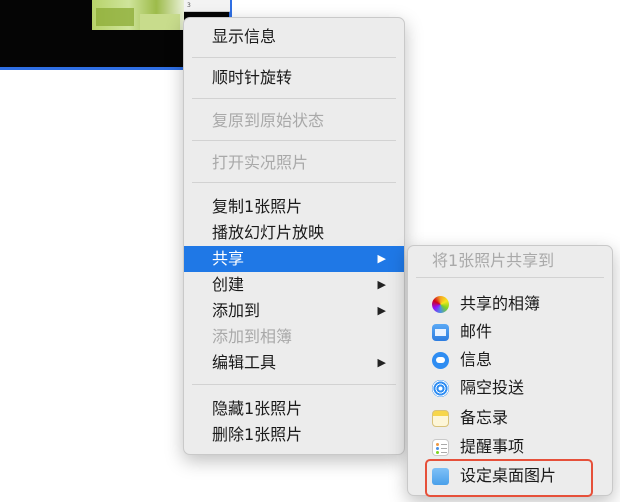 The image size is (620, 502). Describe the element at coordinates (476, 359) in the screenshot. I see `share-item-label: 信息` at that location.